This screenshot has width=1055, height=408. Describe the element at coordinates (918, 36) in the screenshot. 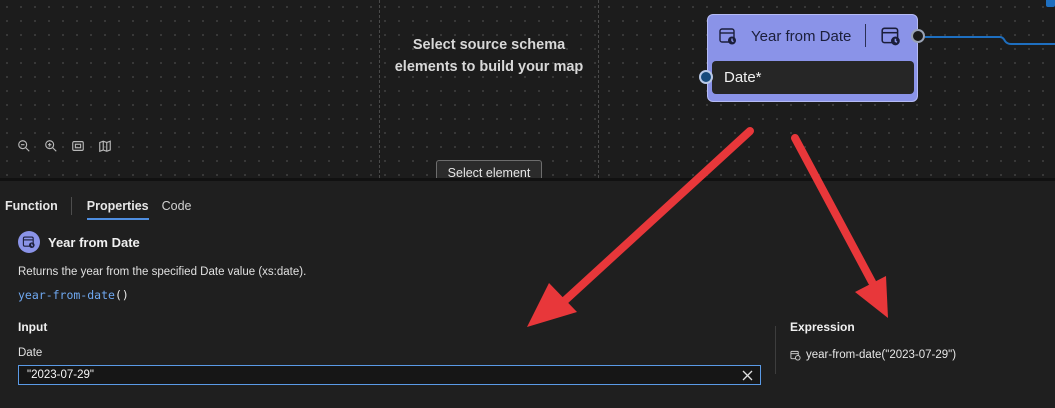

I see `output-port` at that location.